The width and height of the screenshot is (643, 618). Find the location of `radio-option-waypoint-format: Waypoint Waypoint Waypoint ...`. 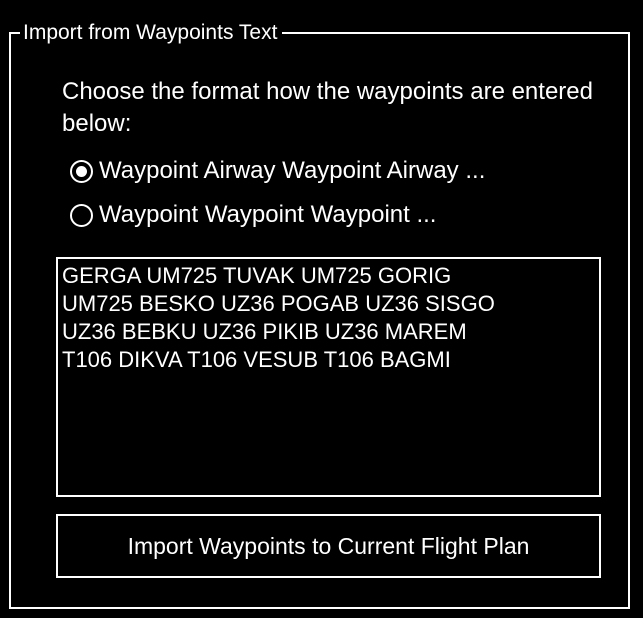

radio-option-waypoint-format: Waypoint Waypoint Waypoint ... is located at coordinates (253, 215).